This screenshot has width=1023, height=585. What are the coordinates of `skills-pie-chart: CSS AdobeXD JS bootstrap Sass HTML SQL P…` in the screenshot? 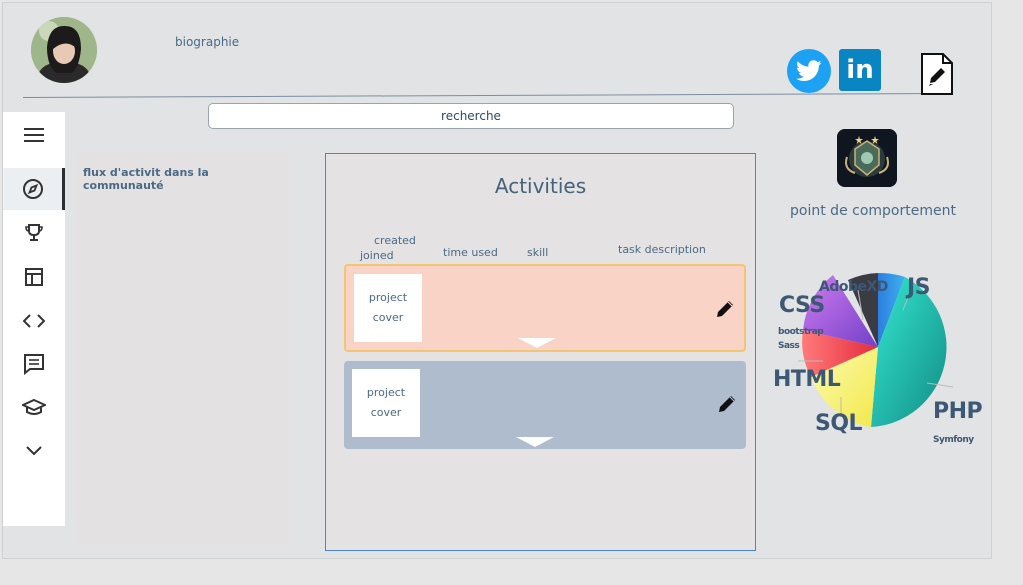 It's located at (878, 360).